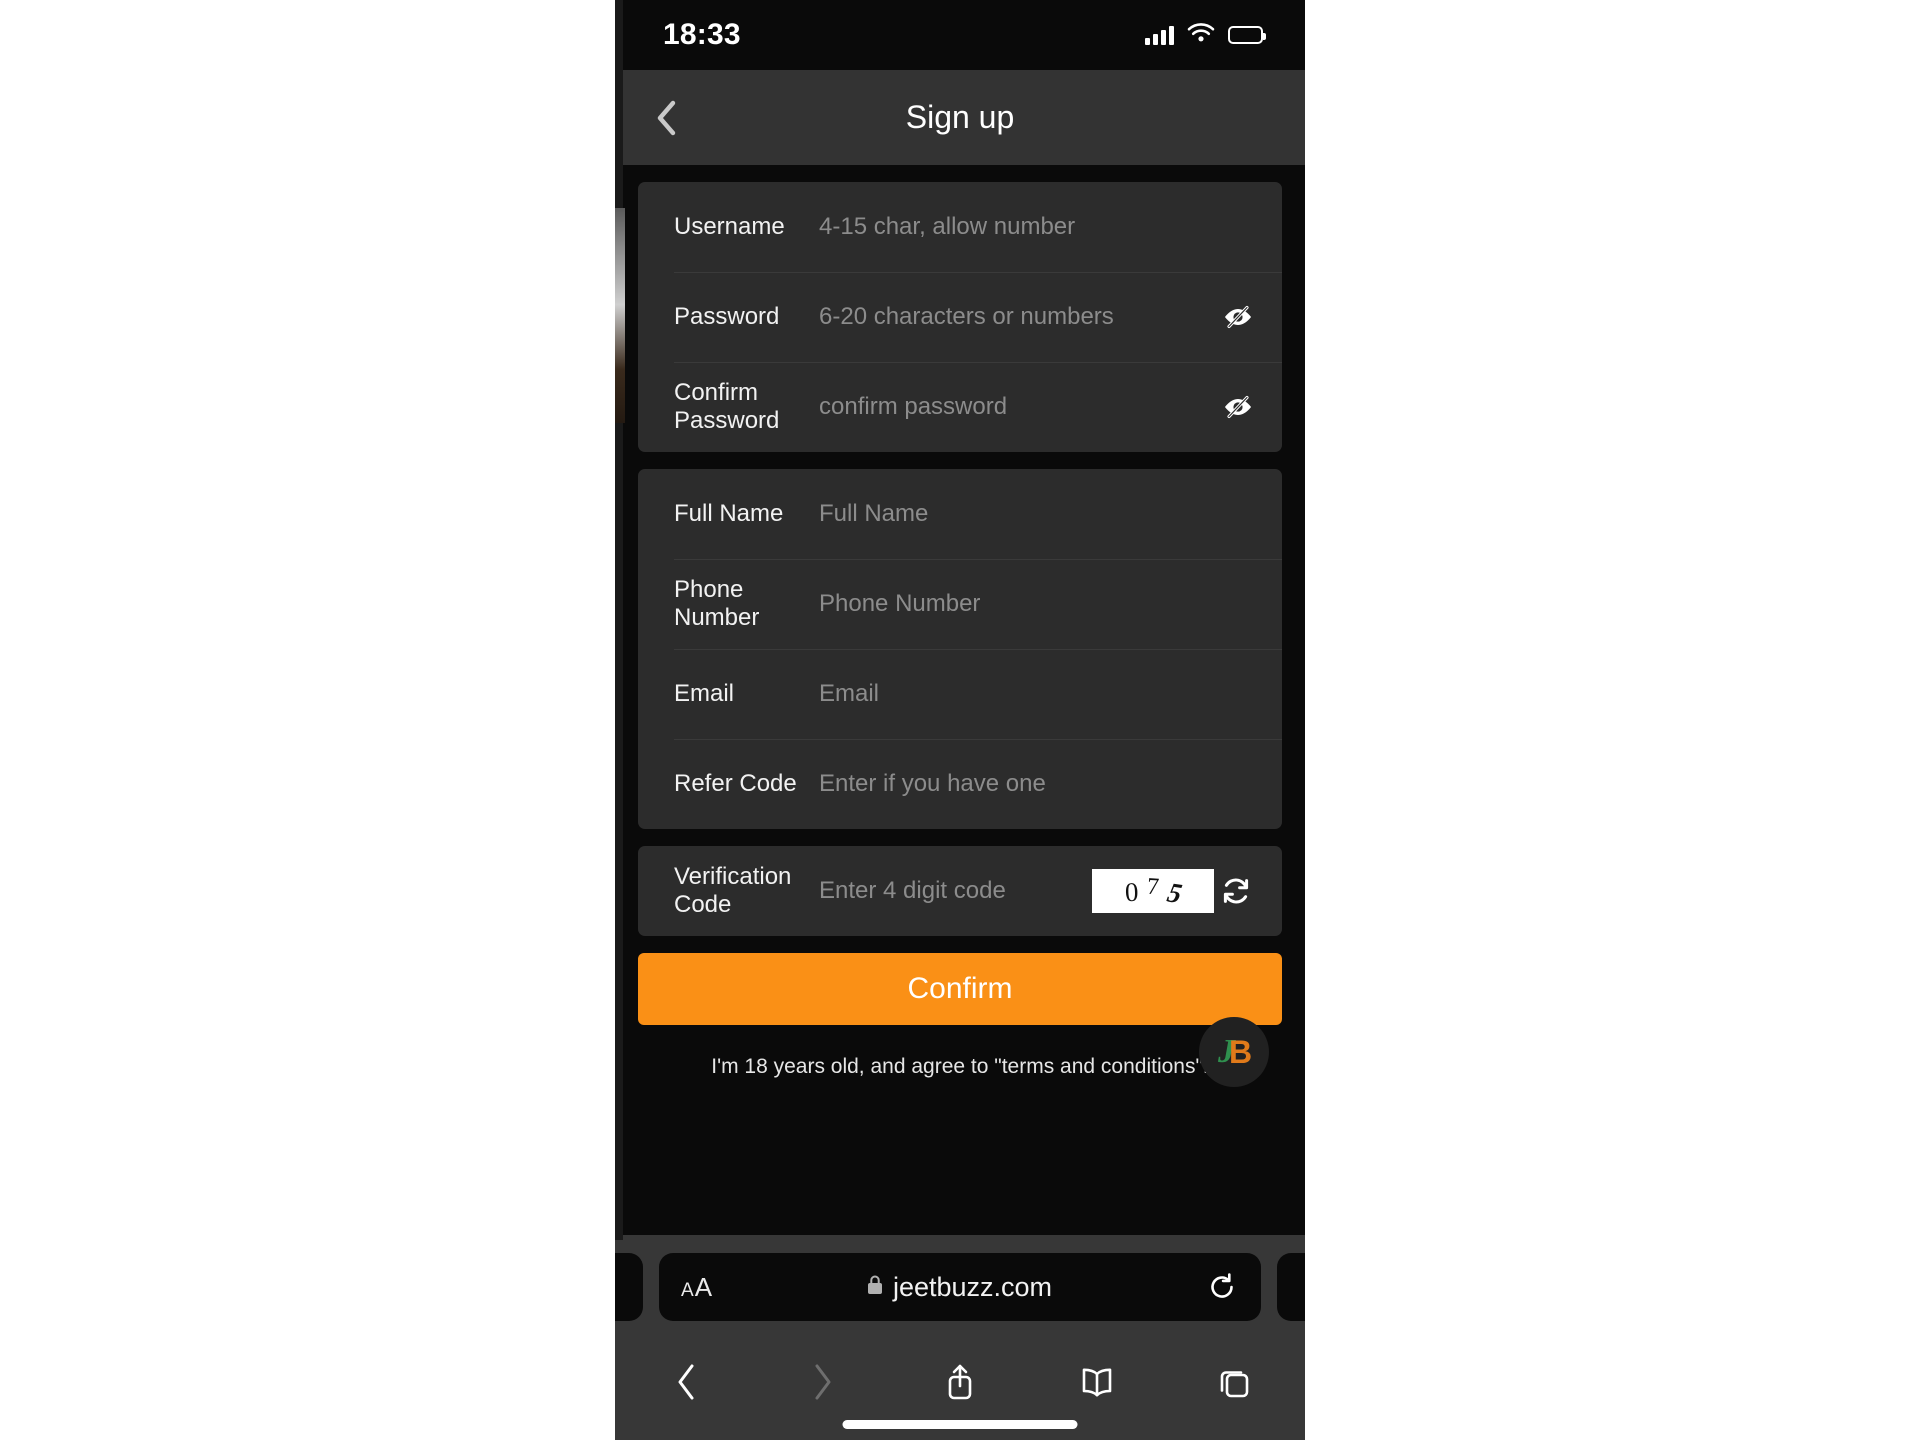 Image resolution: width=1920 pixels, height=1440 pixels. Describe the element at coordinates (1038, 514) in the screenshot. I see `full-name-input: Full Name` at that location.